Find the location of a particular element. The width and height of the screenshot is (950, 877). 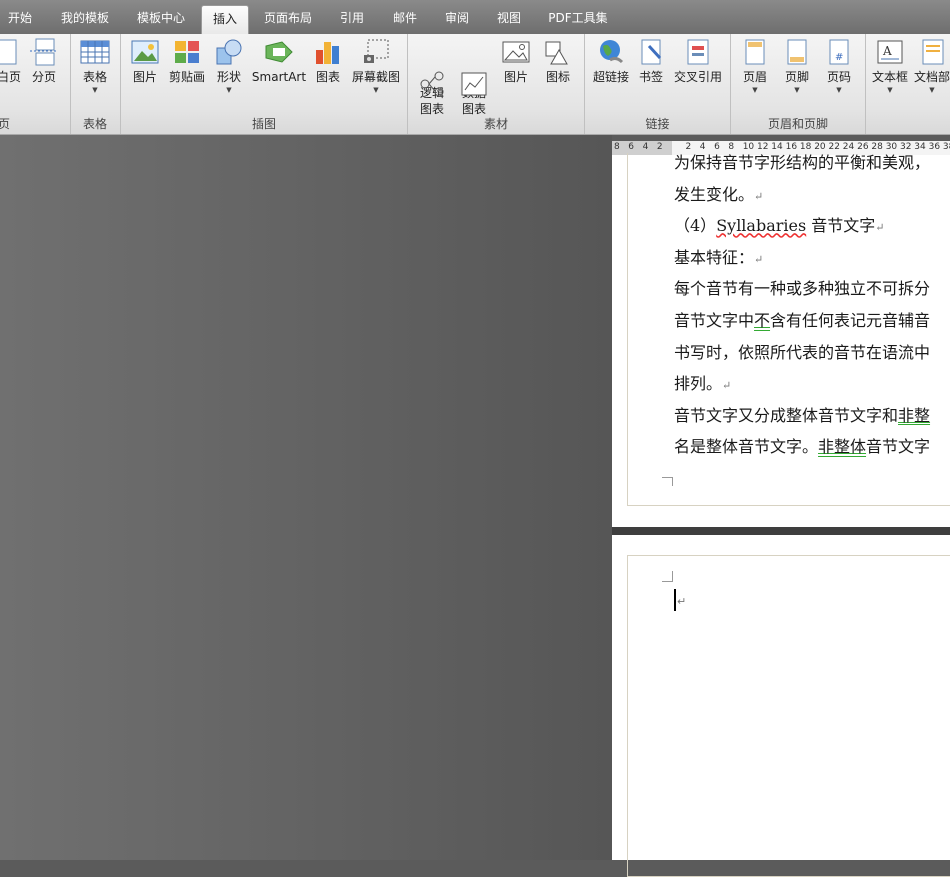

logic-chart-icon is located at coordinates (432, 75).